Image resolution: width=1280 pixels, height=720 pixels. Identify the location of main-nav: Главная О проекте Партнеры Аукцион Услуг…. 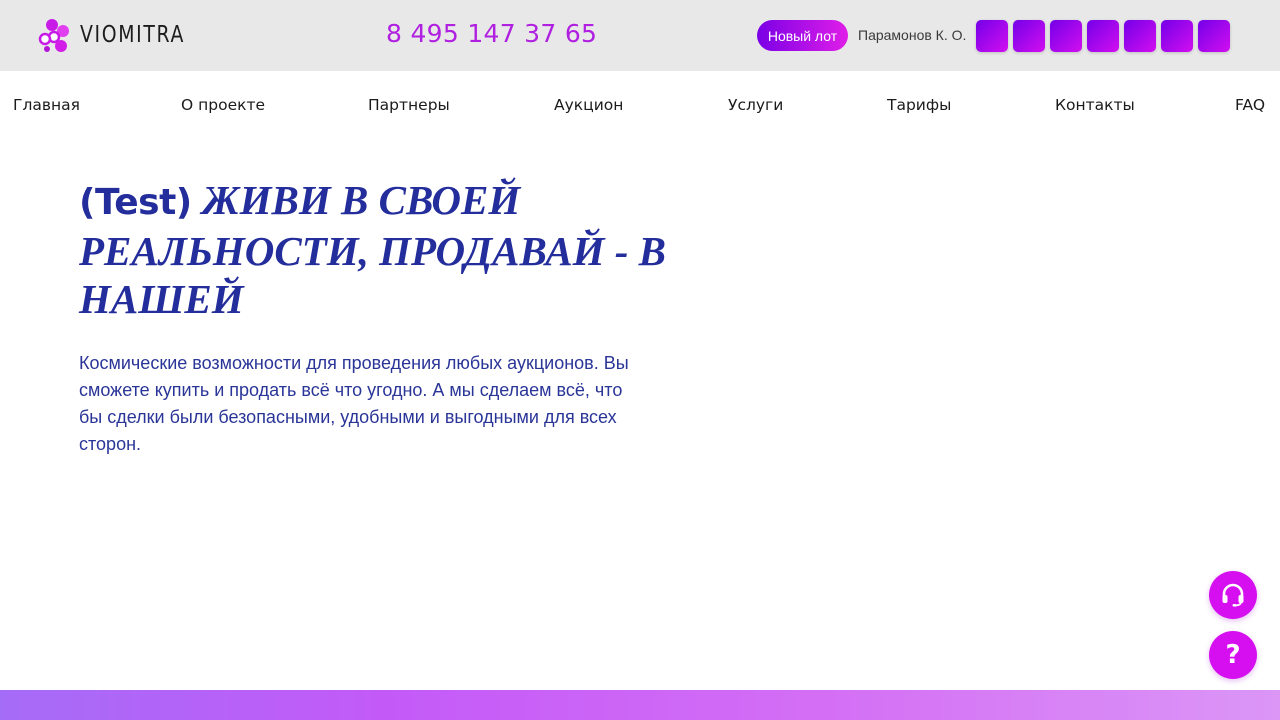
(640, 107).